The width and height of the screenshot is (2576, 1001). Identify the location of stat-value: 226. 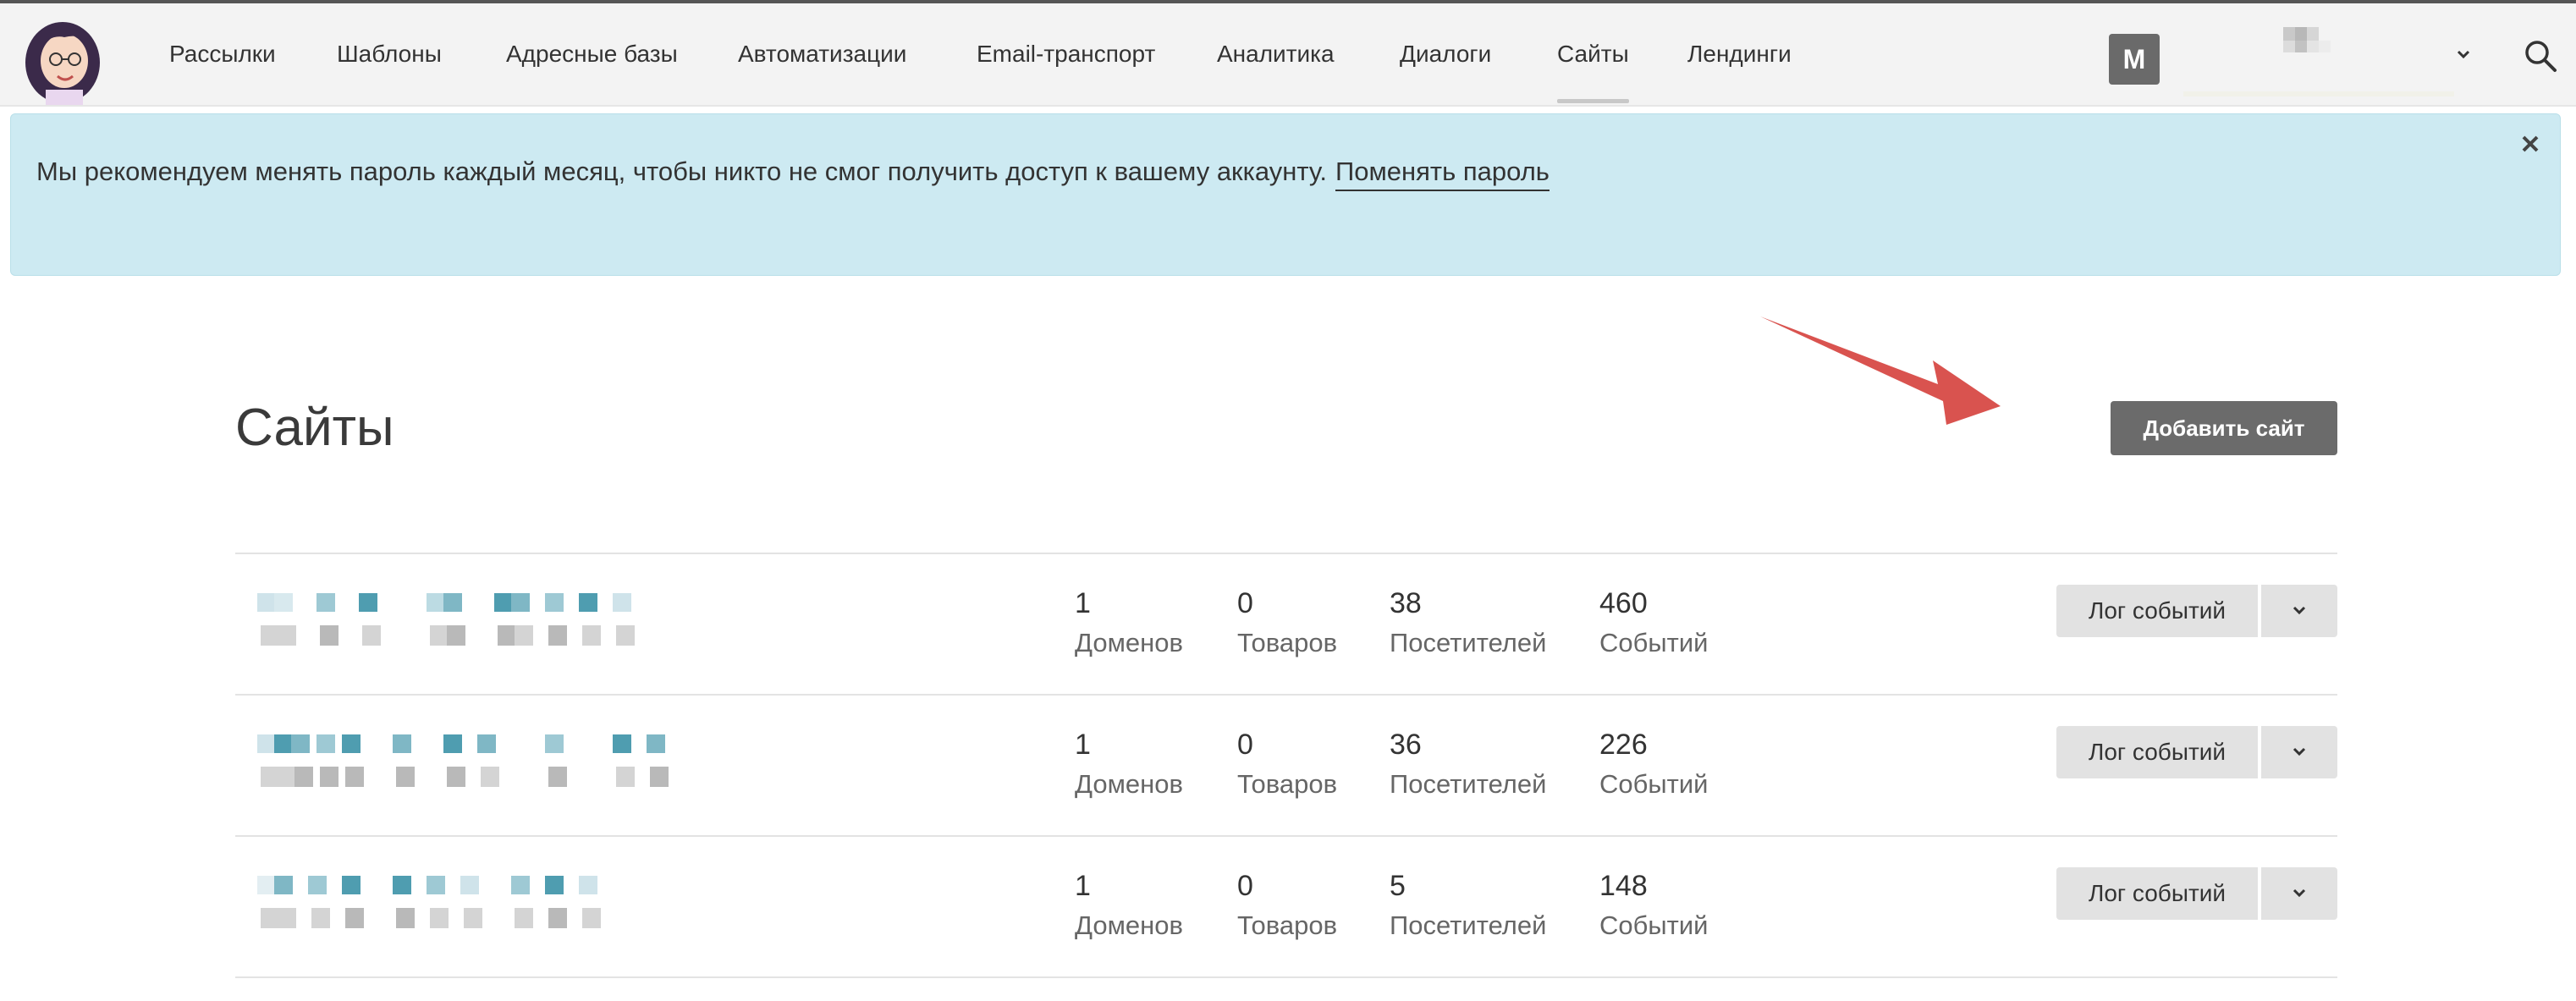
(1623, 745).